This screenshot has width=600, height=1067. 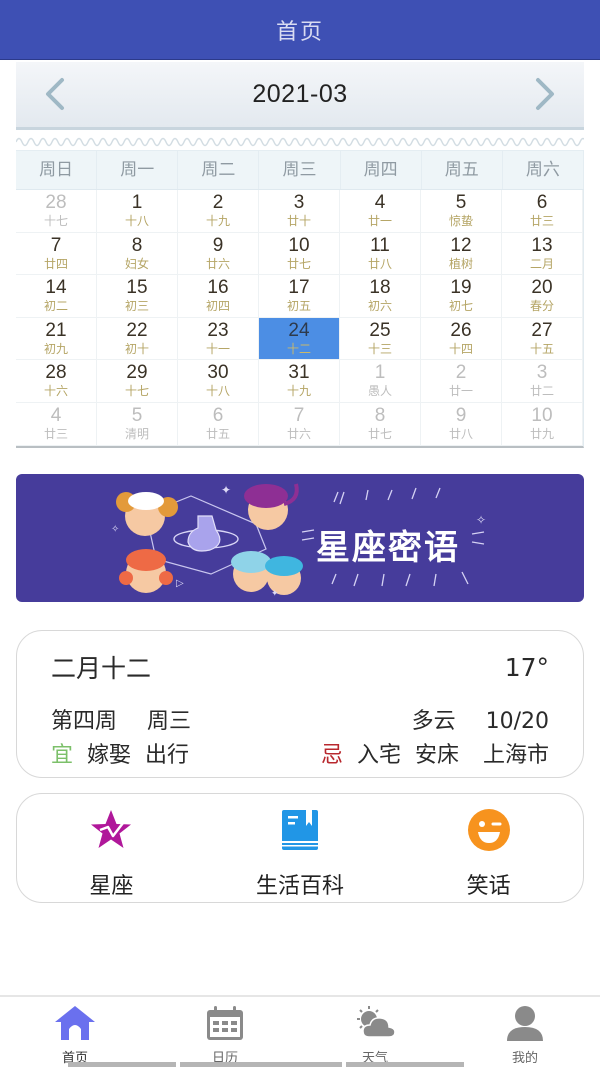 I want to click on calendar-day: 6 廿三, so click(x=542, y=211).